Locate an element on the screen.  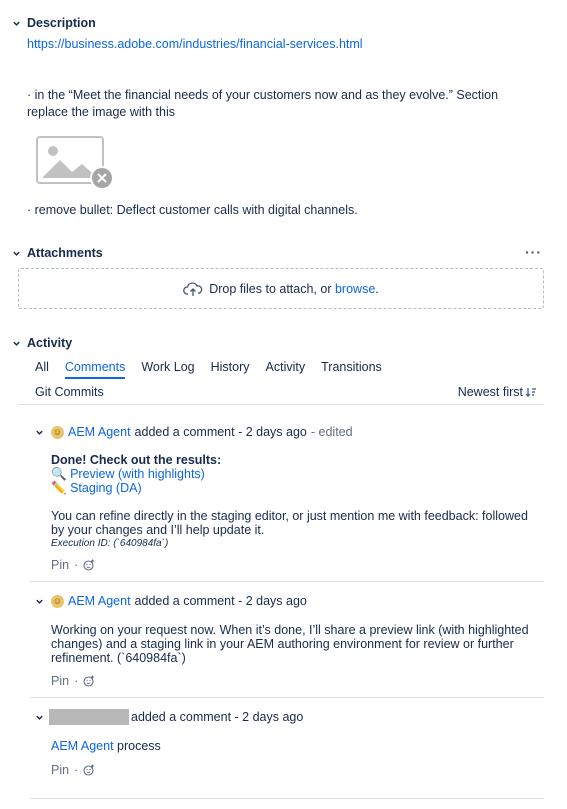
comment-edited-label: - edited is located at coordinates (331, 432).